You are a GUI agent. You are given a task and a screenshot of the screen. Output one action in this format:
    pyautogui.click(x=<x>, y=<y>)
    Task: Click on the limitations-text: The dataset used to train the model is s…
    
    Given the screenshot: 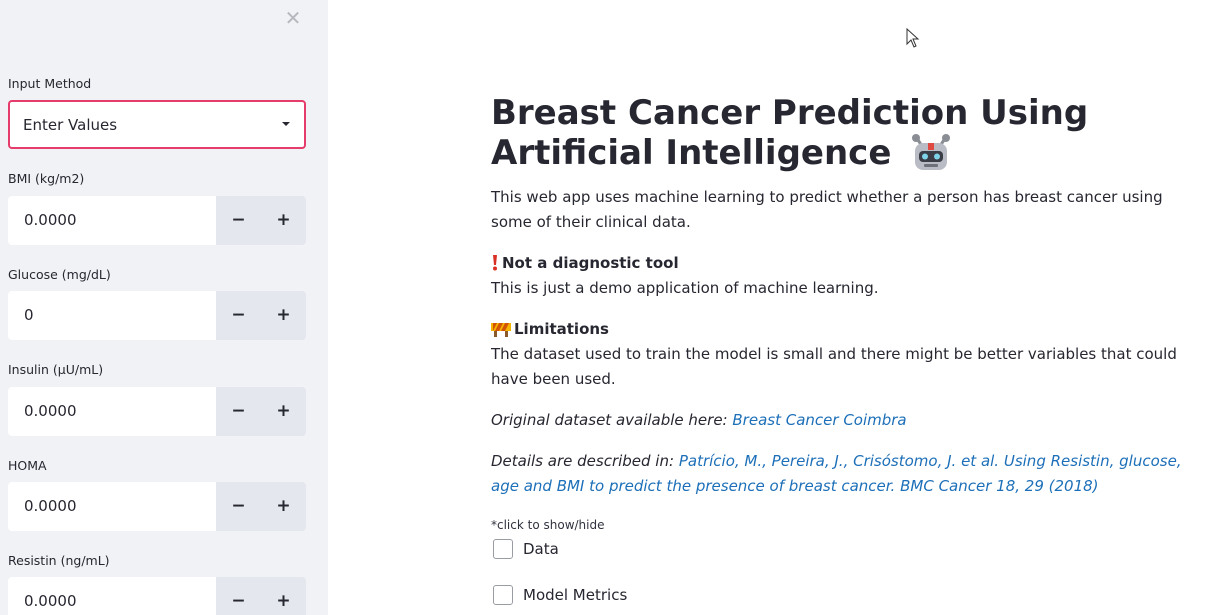 What is the action you would take?
    pyautogui.click(x=834, y=366)
    